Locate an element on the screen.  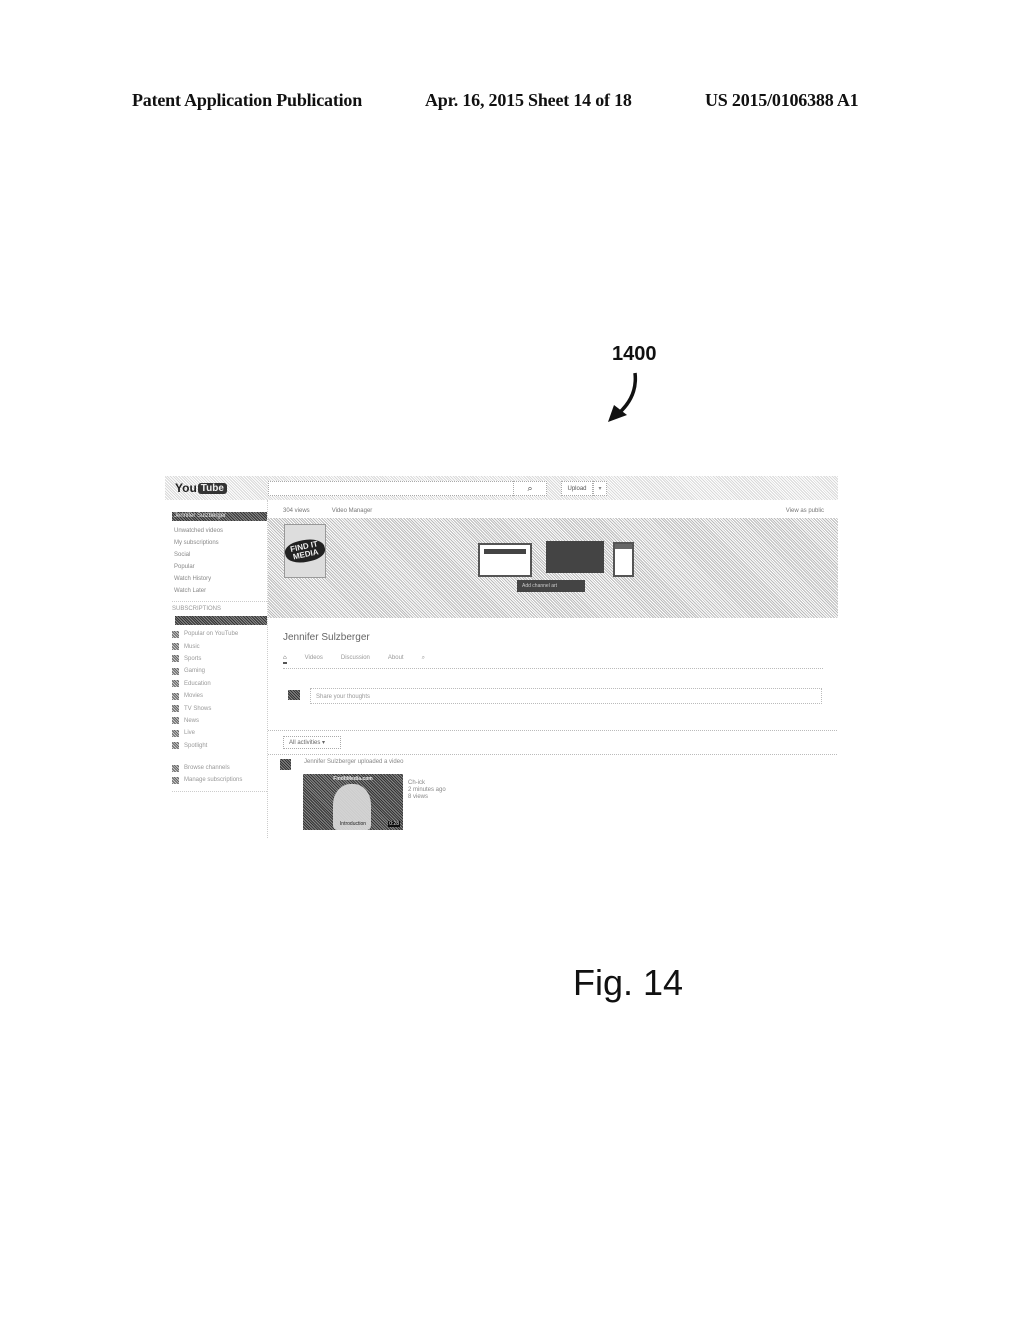
search-button: ⌕ is located at coordinates (530, 488).